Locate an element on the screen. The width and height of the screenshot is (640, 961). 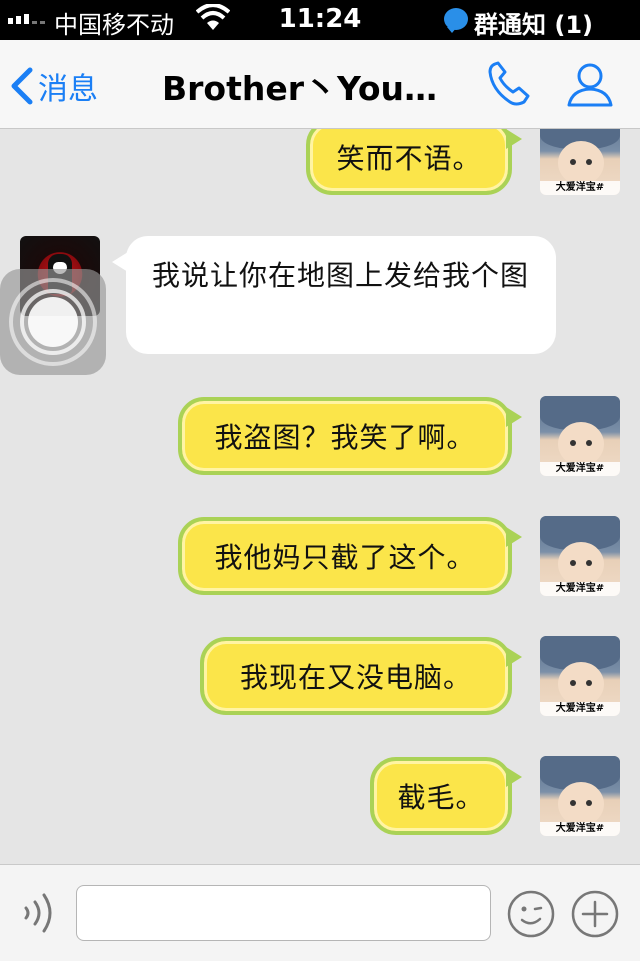
message-text: 笑而不语。 is located at coordinates (409, 158).